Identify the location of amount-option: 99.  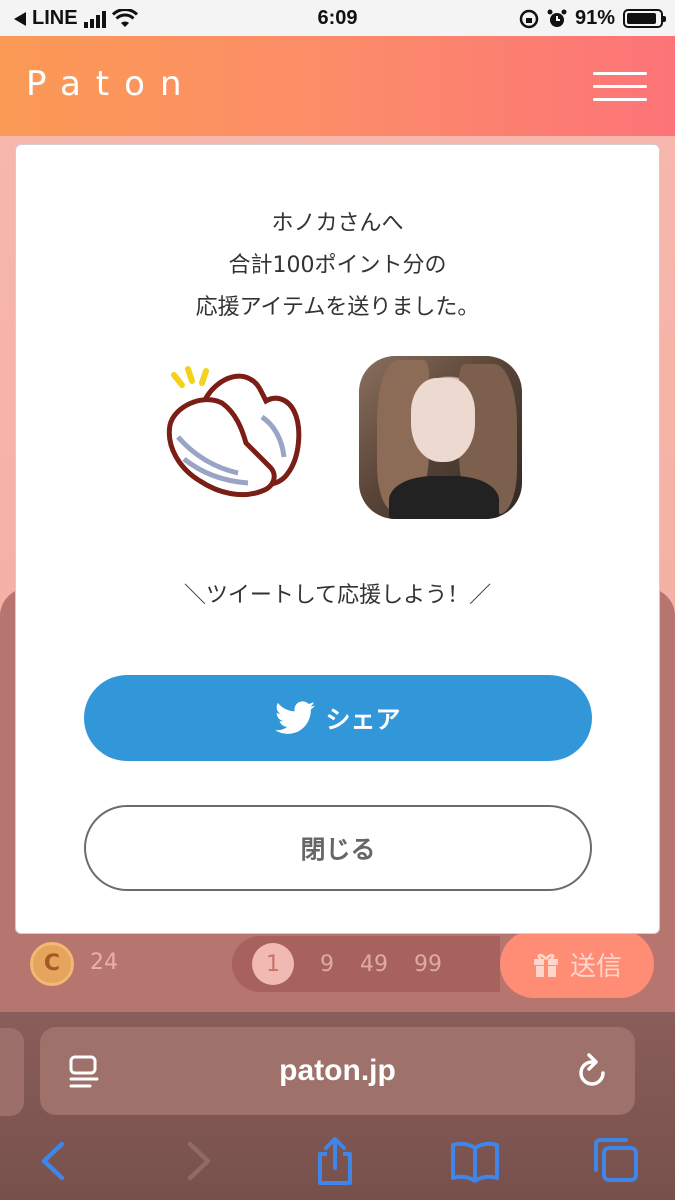
(428, 964).